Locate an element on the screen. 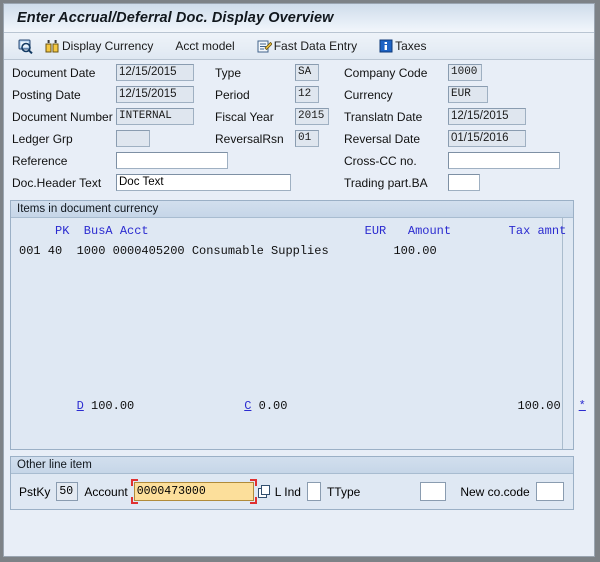 The width and height of the screenshot is (600, 562). document-date-label: Document Date is located at coordinates (54, 73).